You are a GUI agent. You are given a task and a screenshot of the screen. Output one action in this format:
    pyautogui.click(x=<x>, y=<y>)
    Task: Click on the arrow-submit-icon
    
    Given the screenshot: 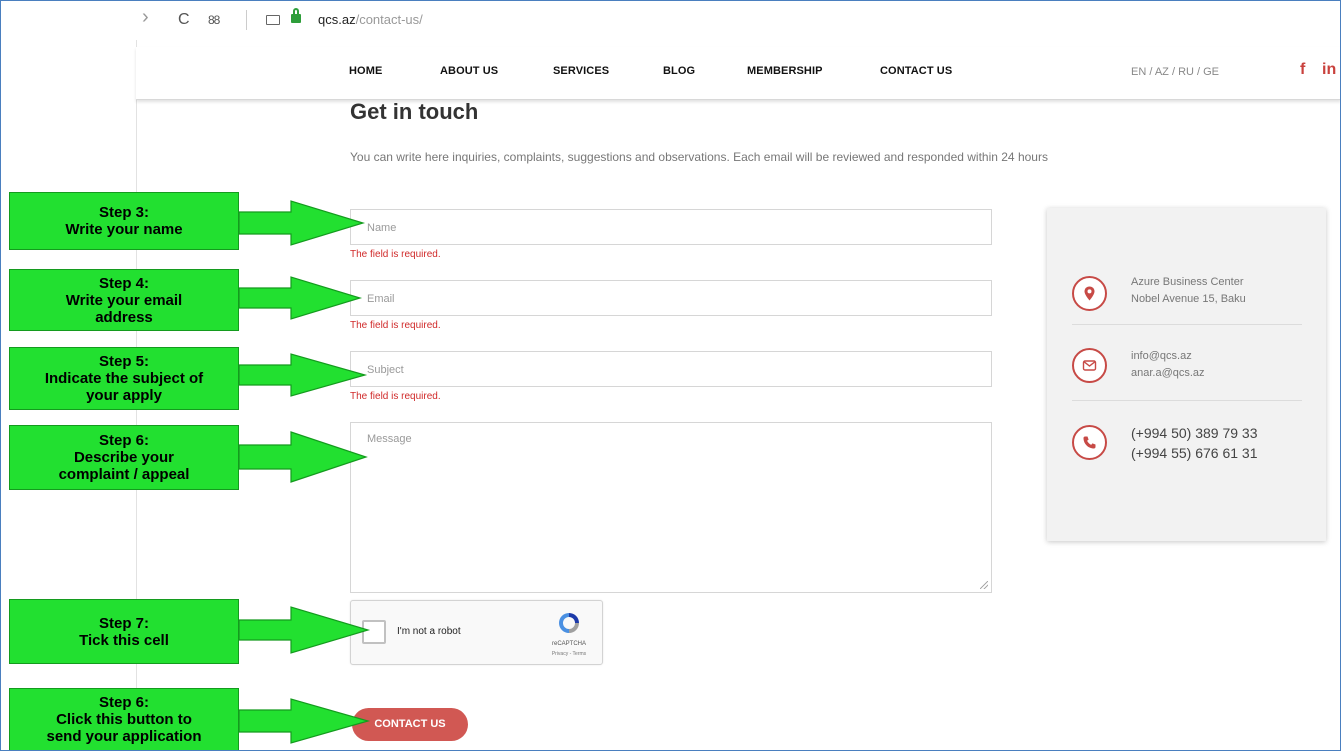 What is the action you would take?
    pyautogui.click(x=304, y=721)
    